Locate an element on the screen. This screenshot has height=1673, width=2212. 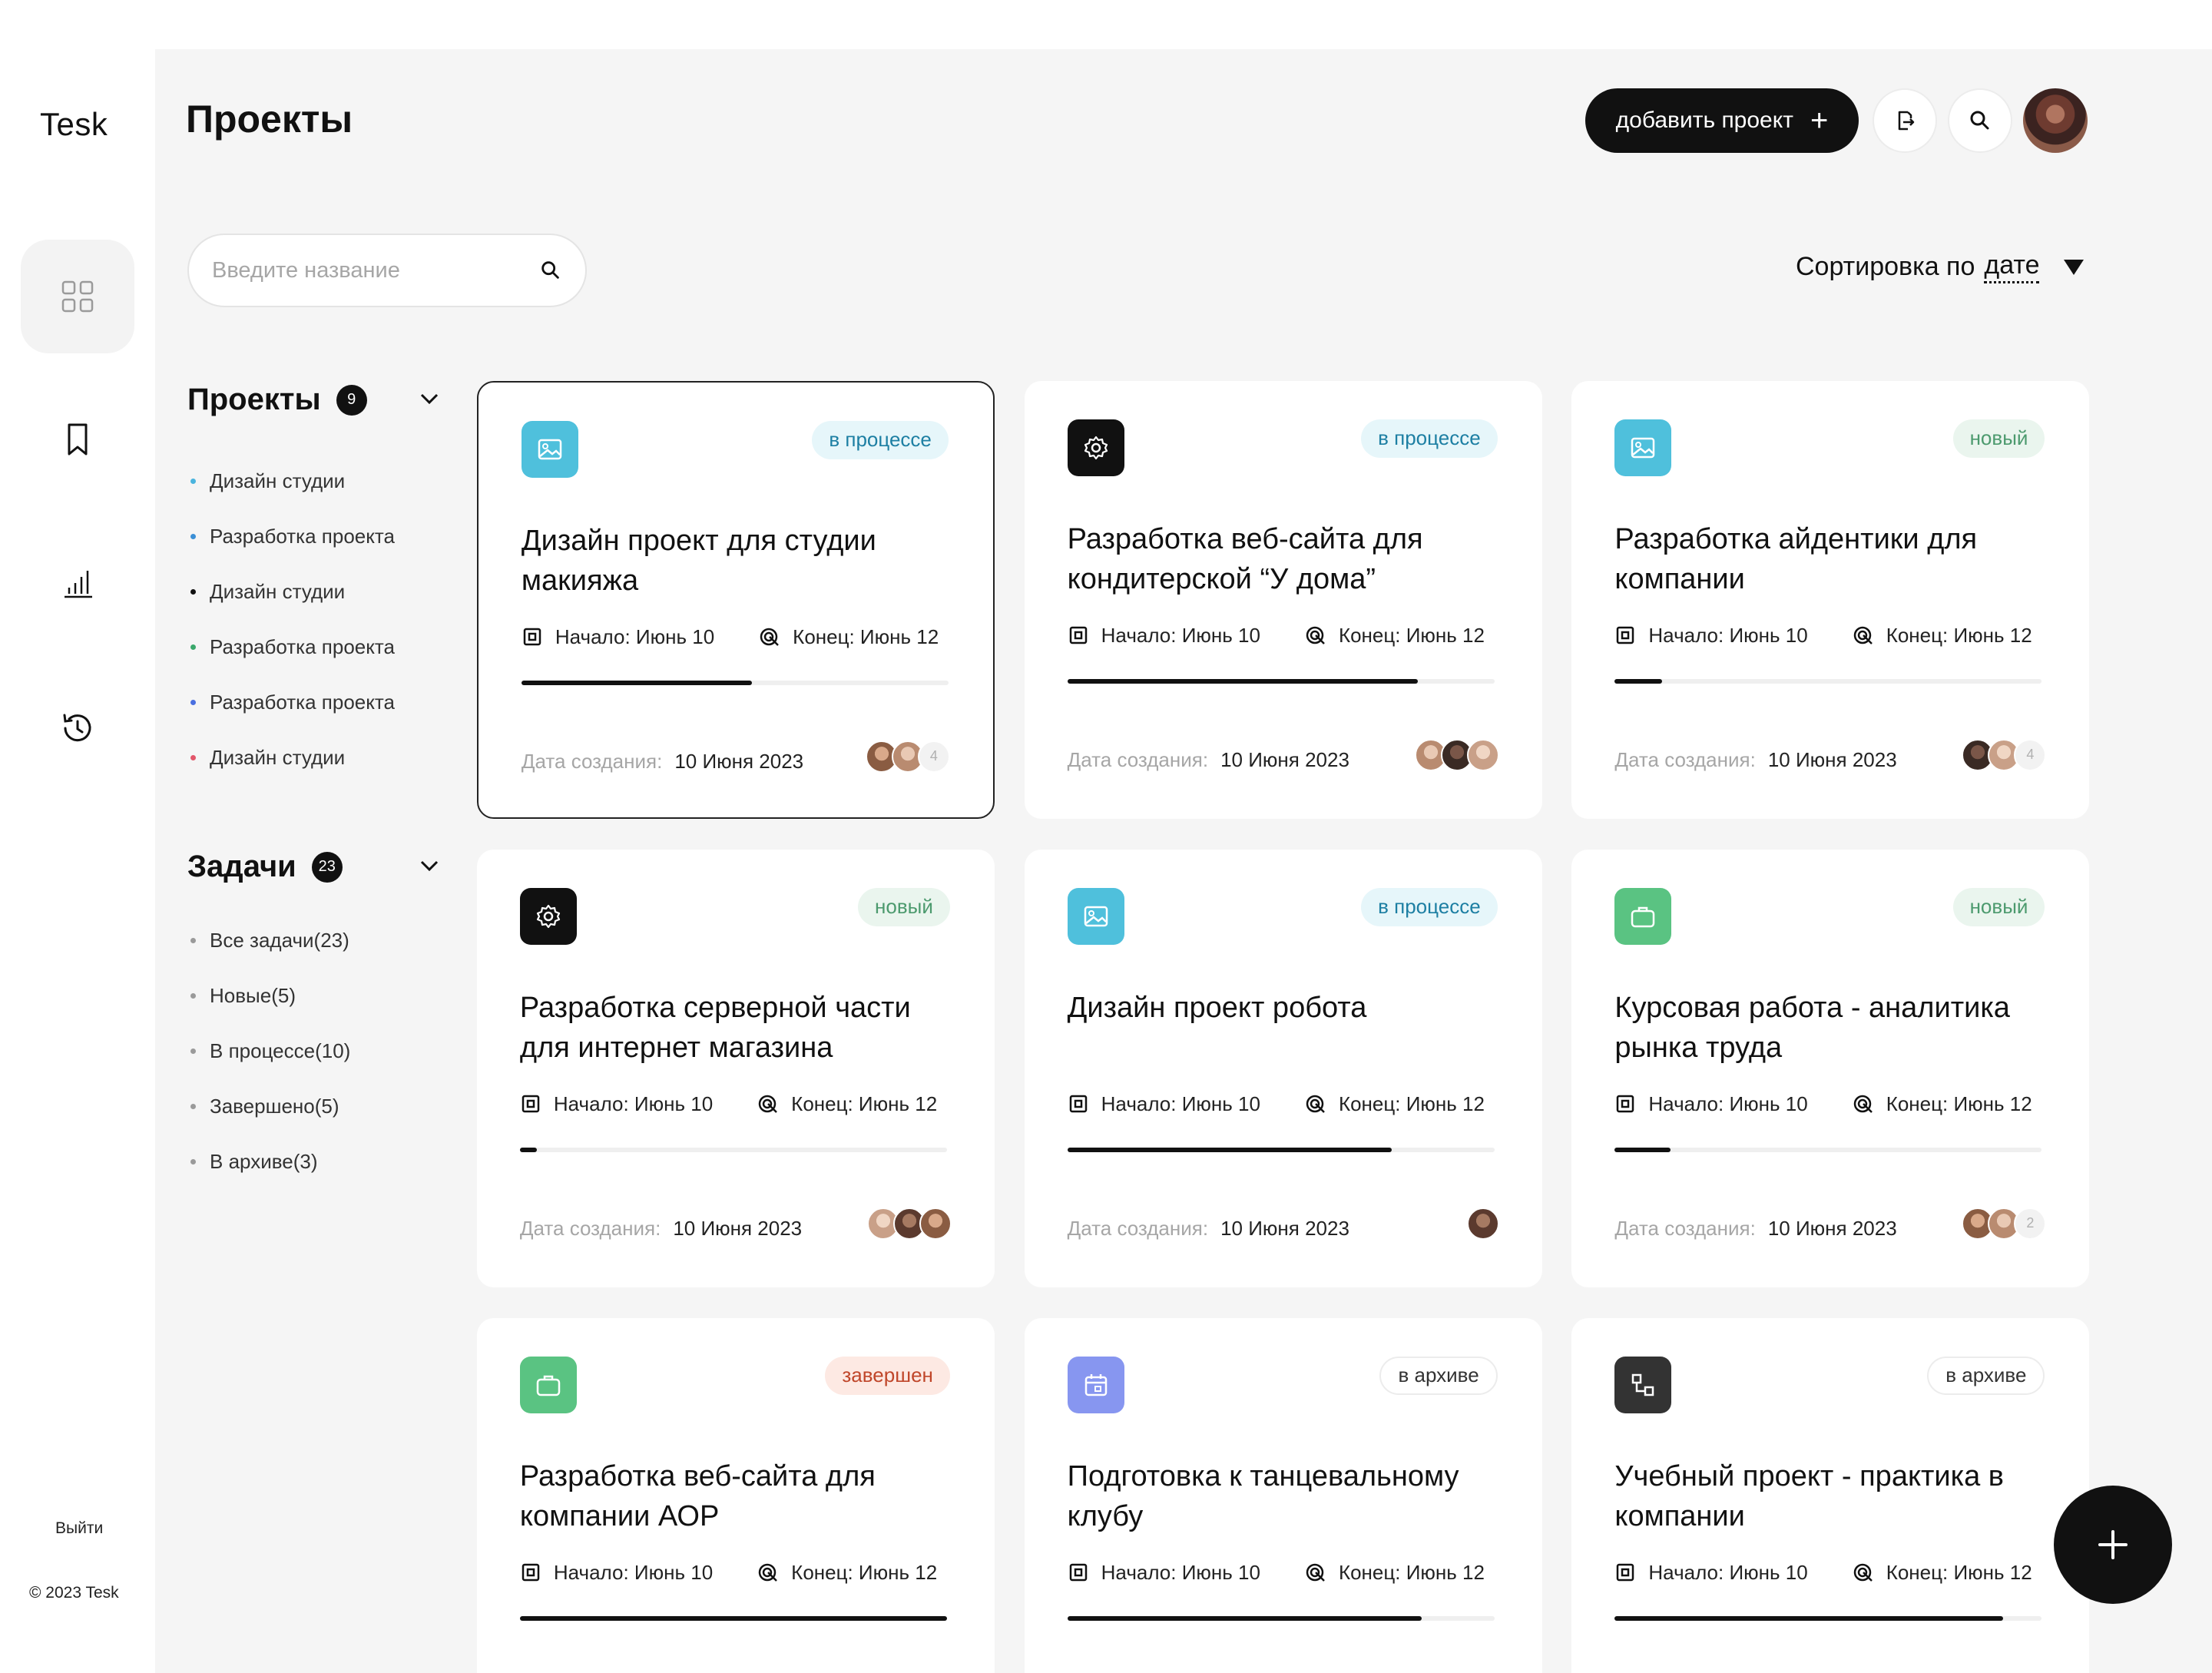
nav-bookmarks is located at coordinates (78, 439).